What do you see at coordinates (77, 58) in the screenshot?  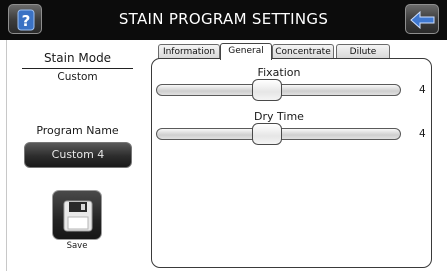 I see `stain-mode-label: Stain Mode` at bounding box center [77, 58].